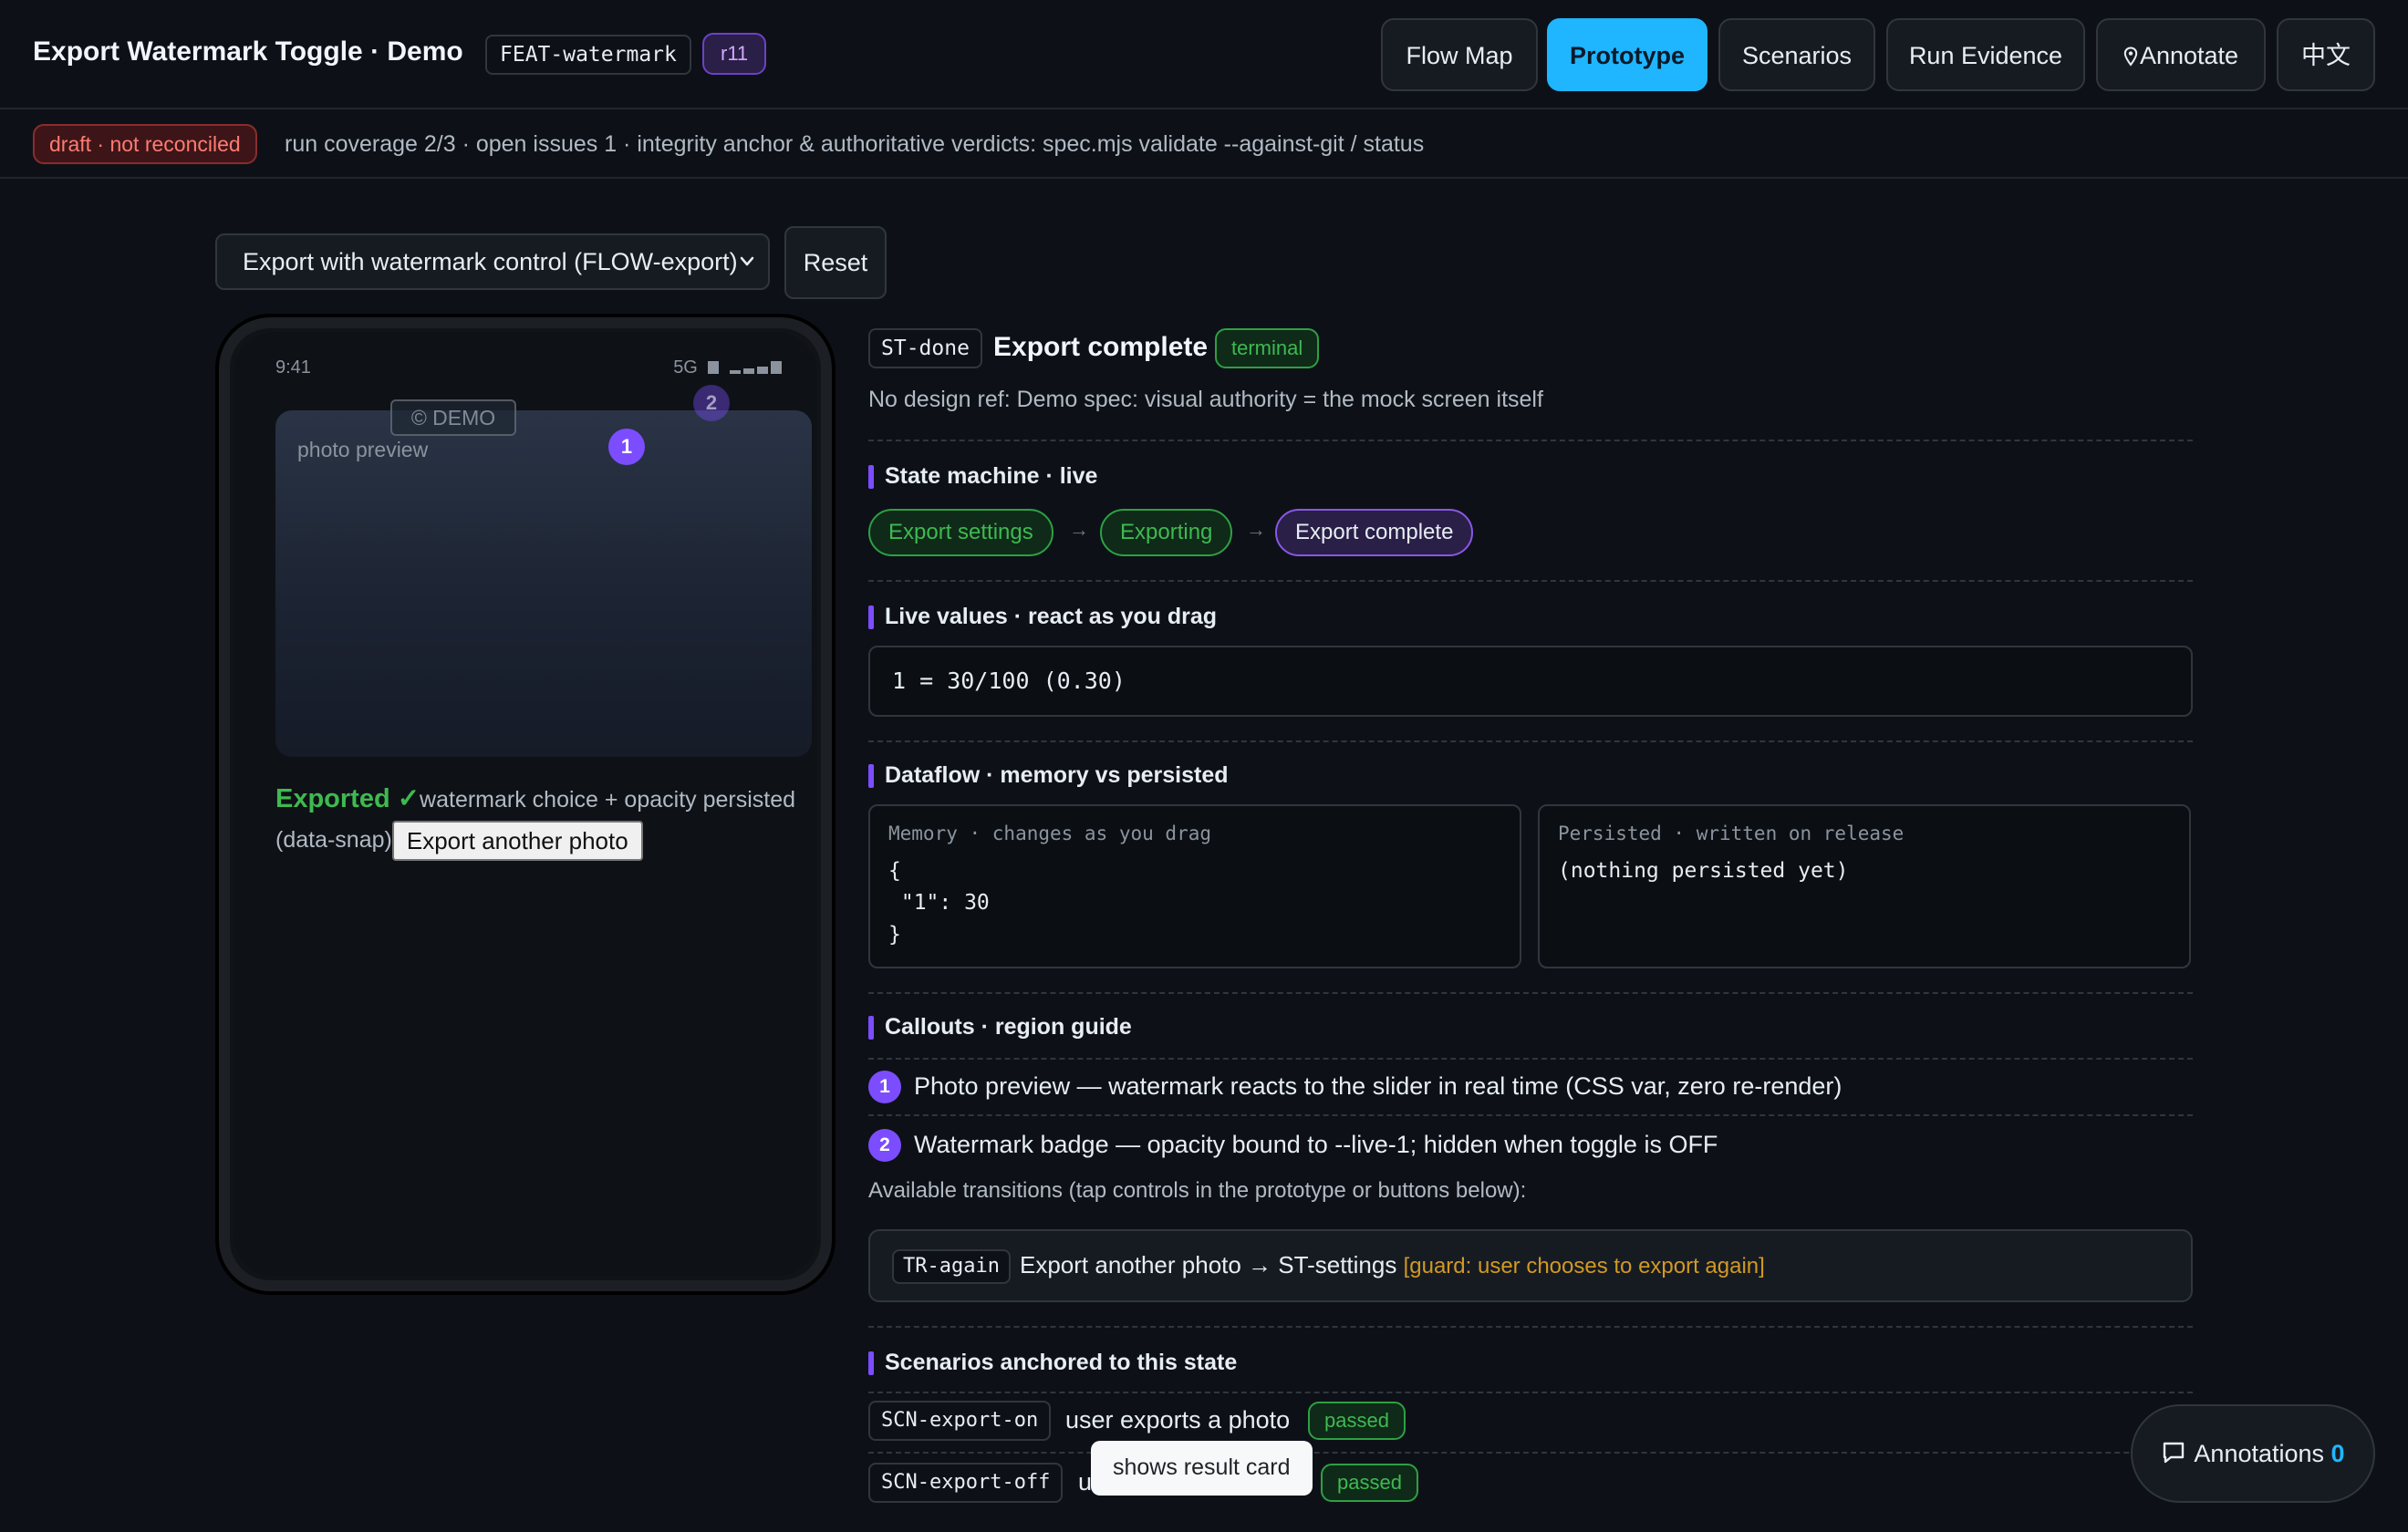 Image resolution: width=2408 pixels, height=1532 pixels. Describe the element at coordinates (1052, 1363) in the screenshot. I see `scenarios-heading: Scenarios anchored to this state` at that location.